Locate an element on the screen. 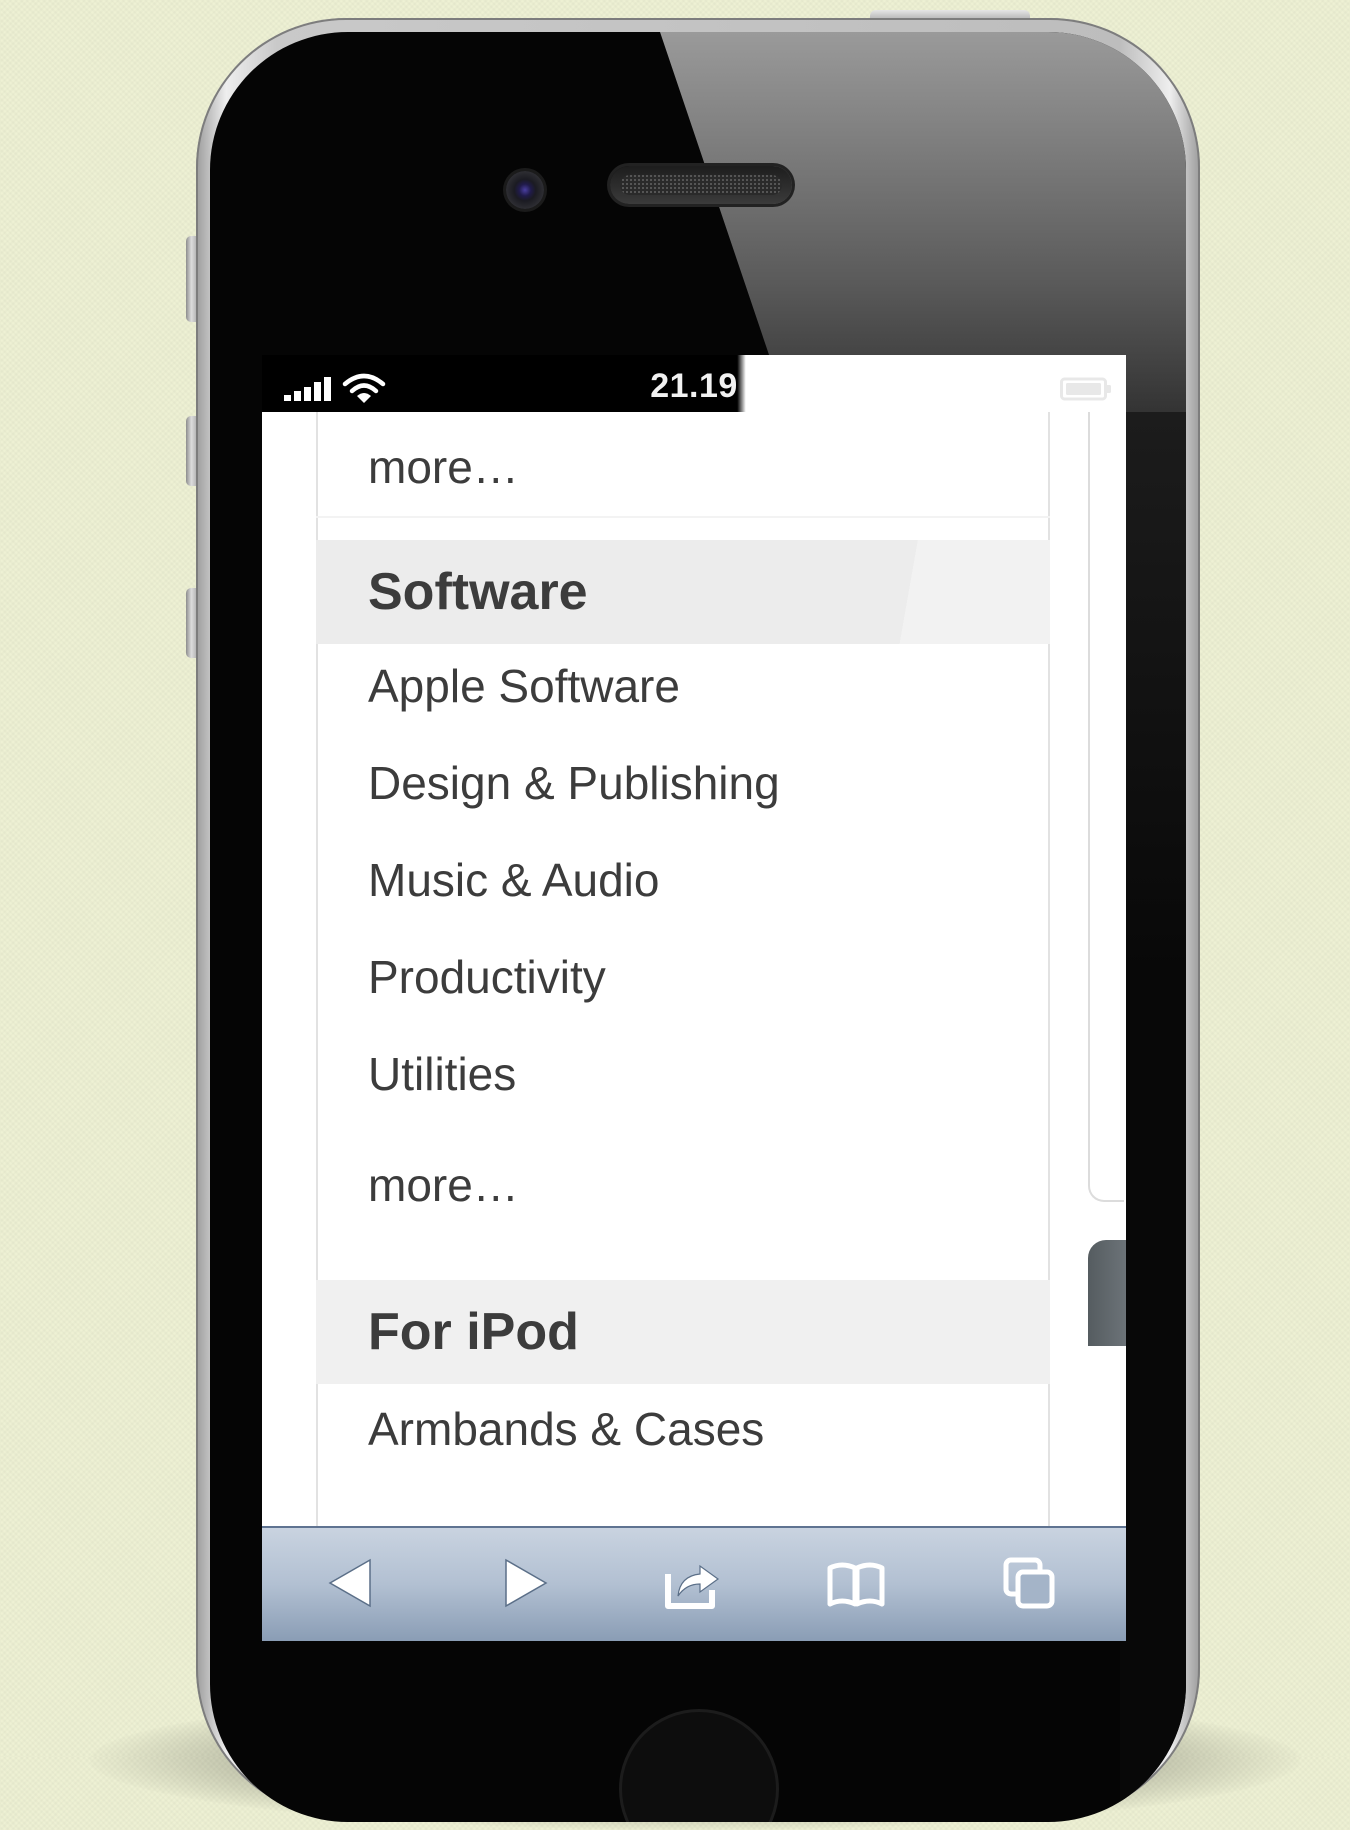  forward-arrow-icon is located at coordinates (524, 1583).